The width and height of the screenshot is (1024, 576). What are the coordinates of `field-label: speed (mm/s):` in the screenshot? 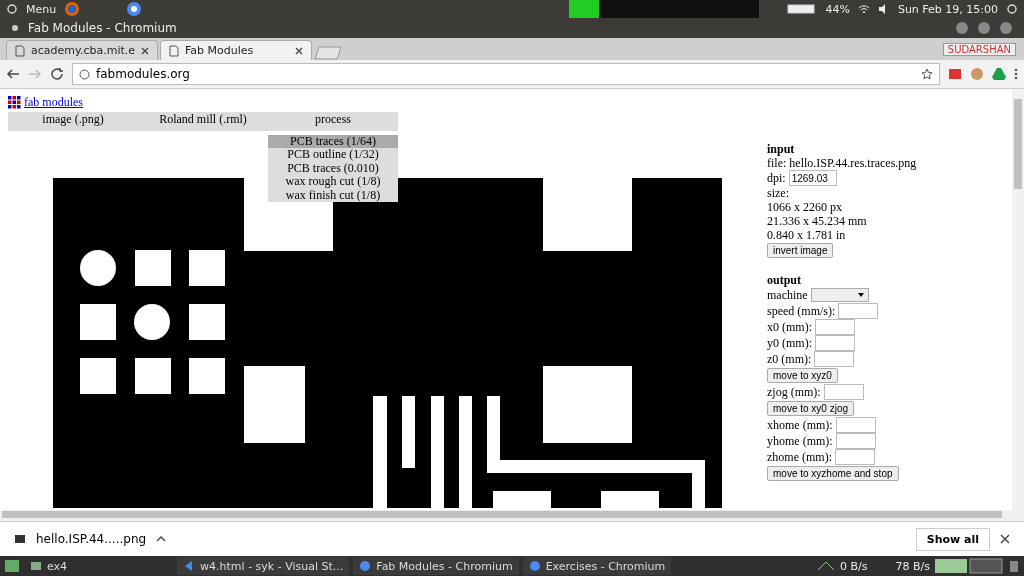 It's located at (801, 311).